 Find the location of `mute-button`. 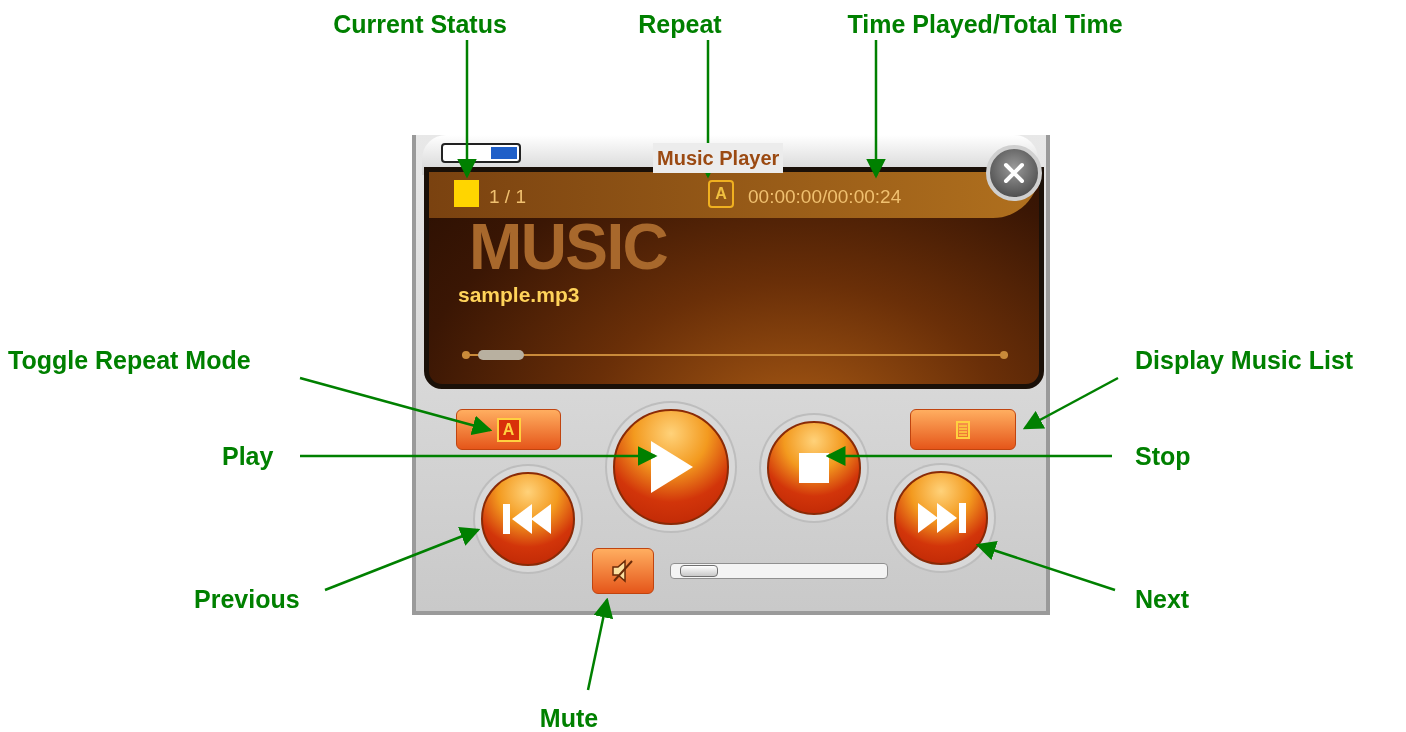

mute-button is located at coordinates (623, 571).